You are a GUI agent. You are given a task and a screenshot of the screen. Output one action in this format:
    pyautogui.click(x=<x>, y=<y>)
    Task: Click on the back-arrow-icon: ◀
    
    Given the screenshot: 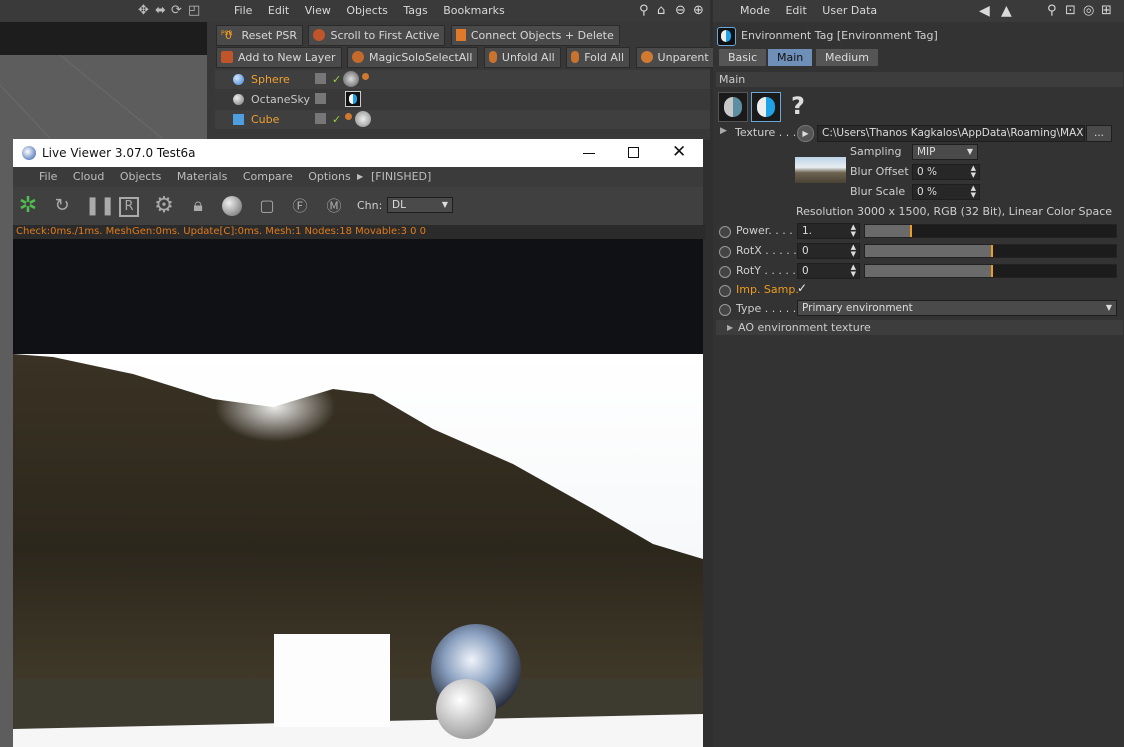 What is the action you would take?
    pyautogui.click(x=984, y=11)
    